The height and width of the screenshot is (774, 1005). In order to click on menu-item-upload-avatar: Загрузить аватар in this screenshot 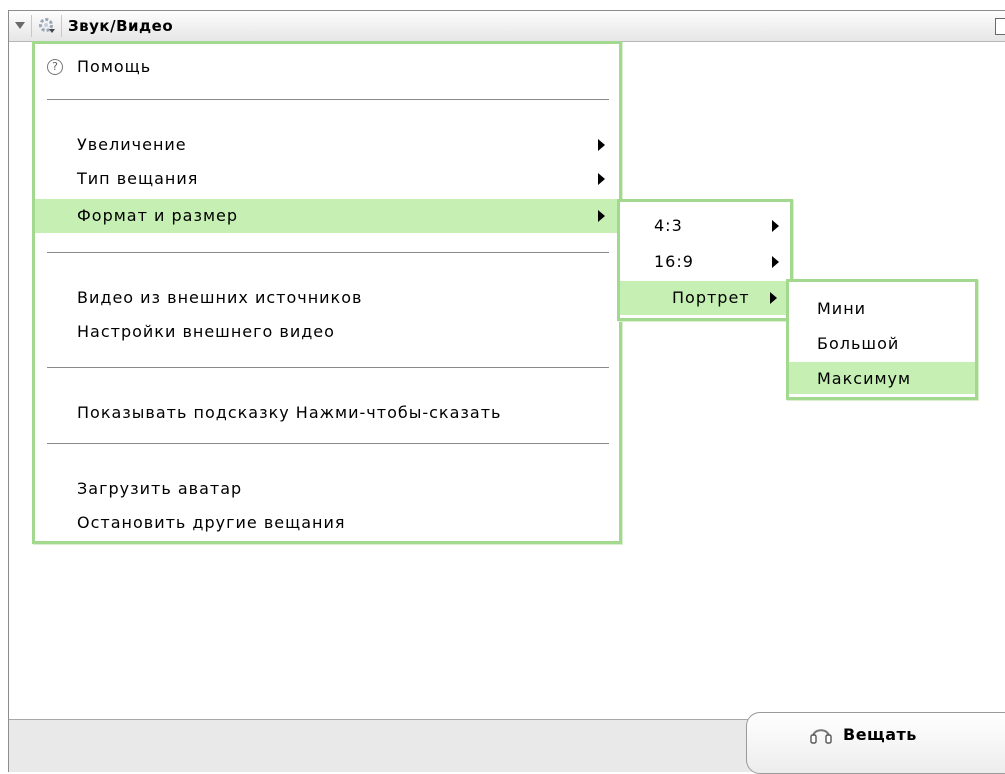, I will do `click(327, 489)`.